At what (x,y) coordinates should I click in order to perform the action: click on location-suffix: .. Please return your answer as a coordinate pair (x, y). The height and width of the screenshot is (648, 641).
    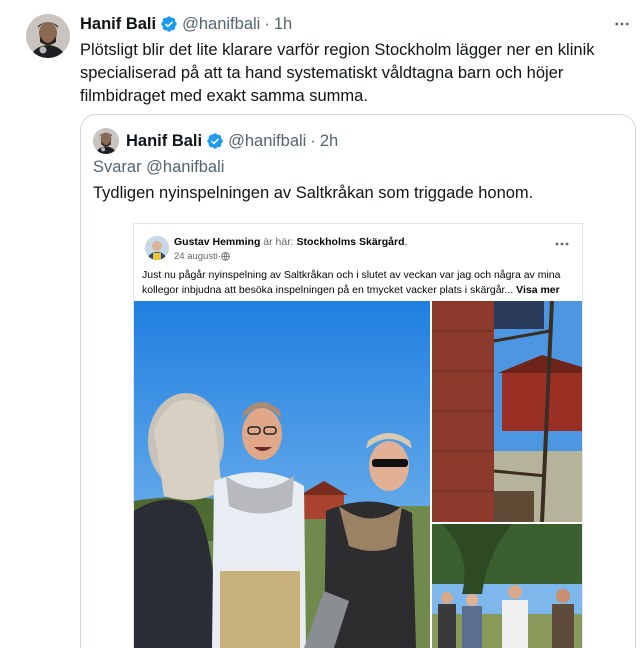
    Looking at the image, I should click on (406, 242).